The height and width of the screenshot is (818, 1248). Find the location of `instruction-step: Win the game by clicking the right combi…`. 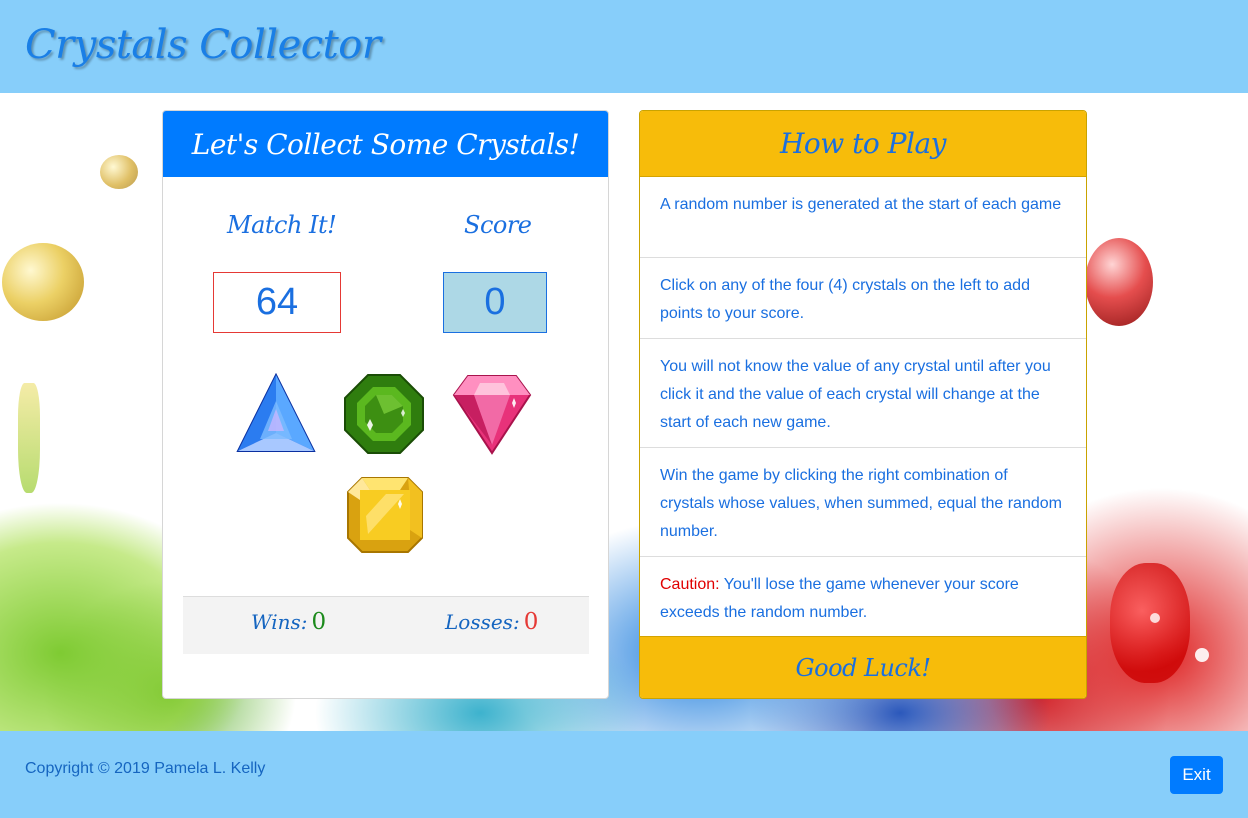

instruction-step: Win the game by clicking the right combi… is located at coordinates (863, 502).